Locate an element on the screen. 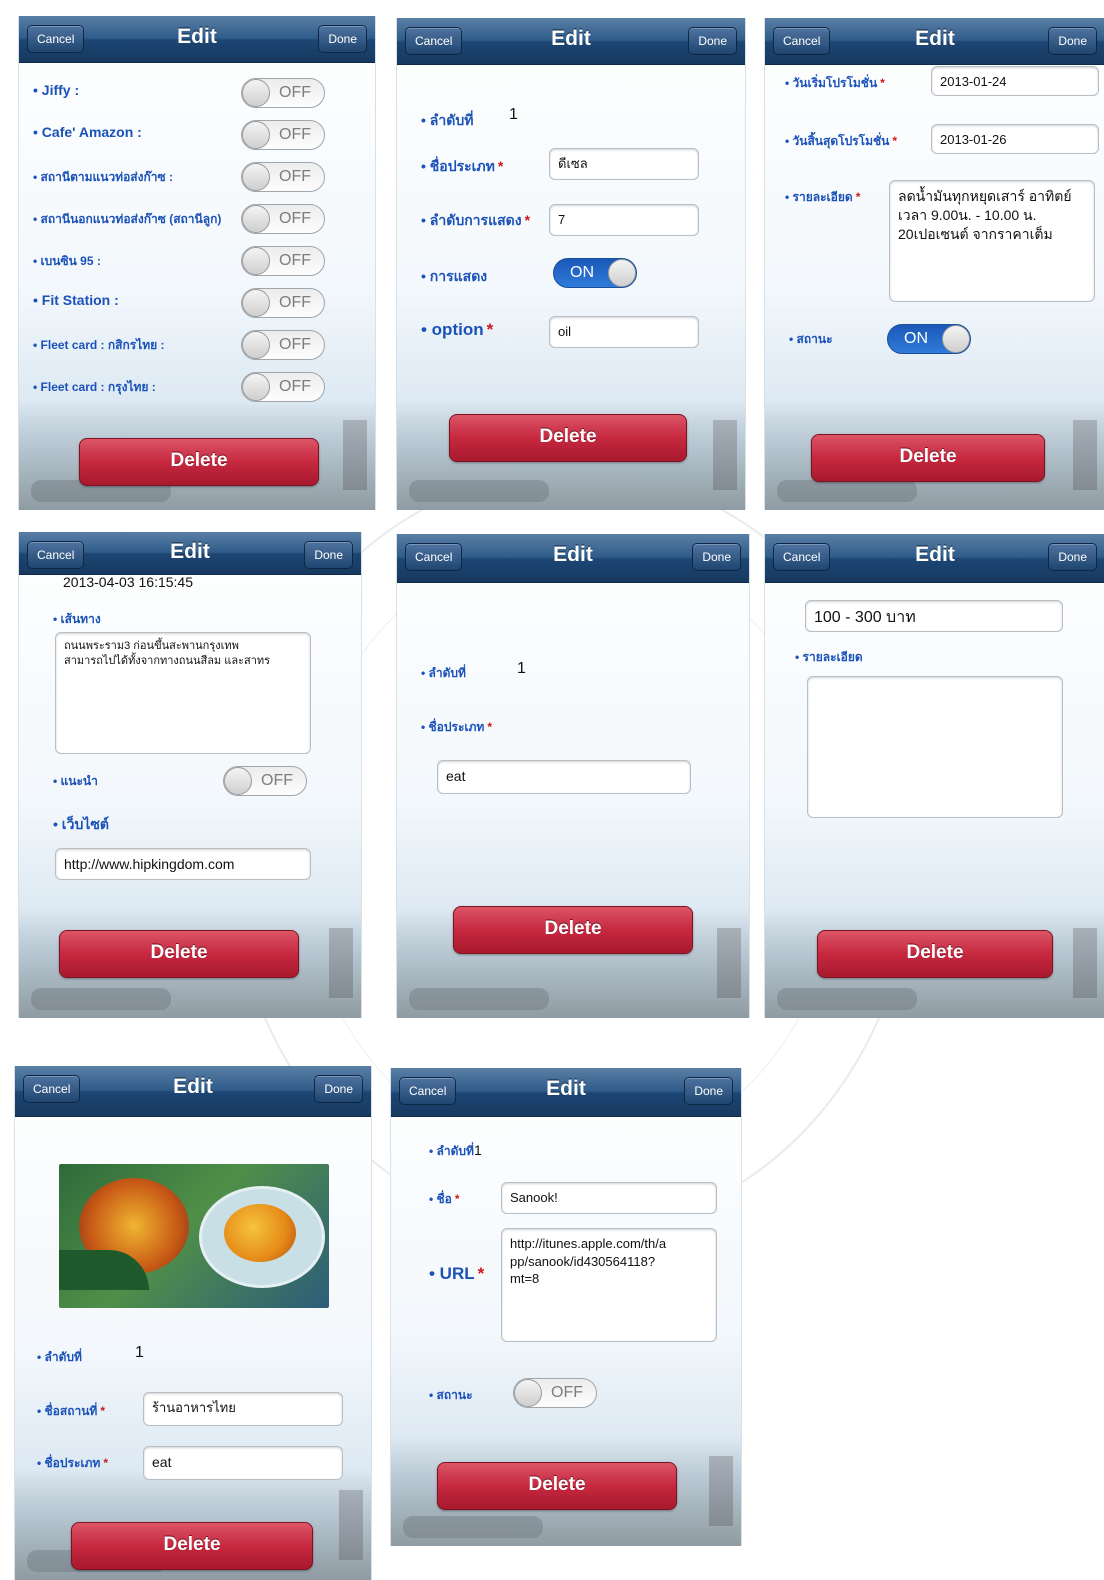  display-label: • การแสดง is located at coordinates (454, 276).